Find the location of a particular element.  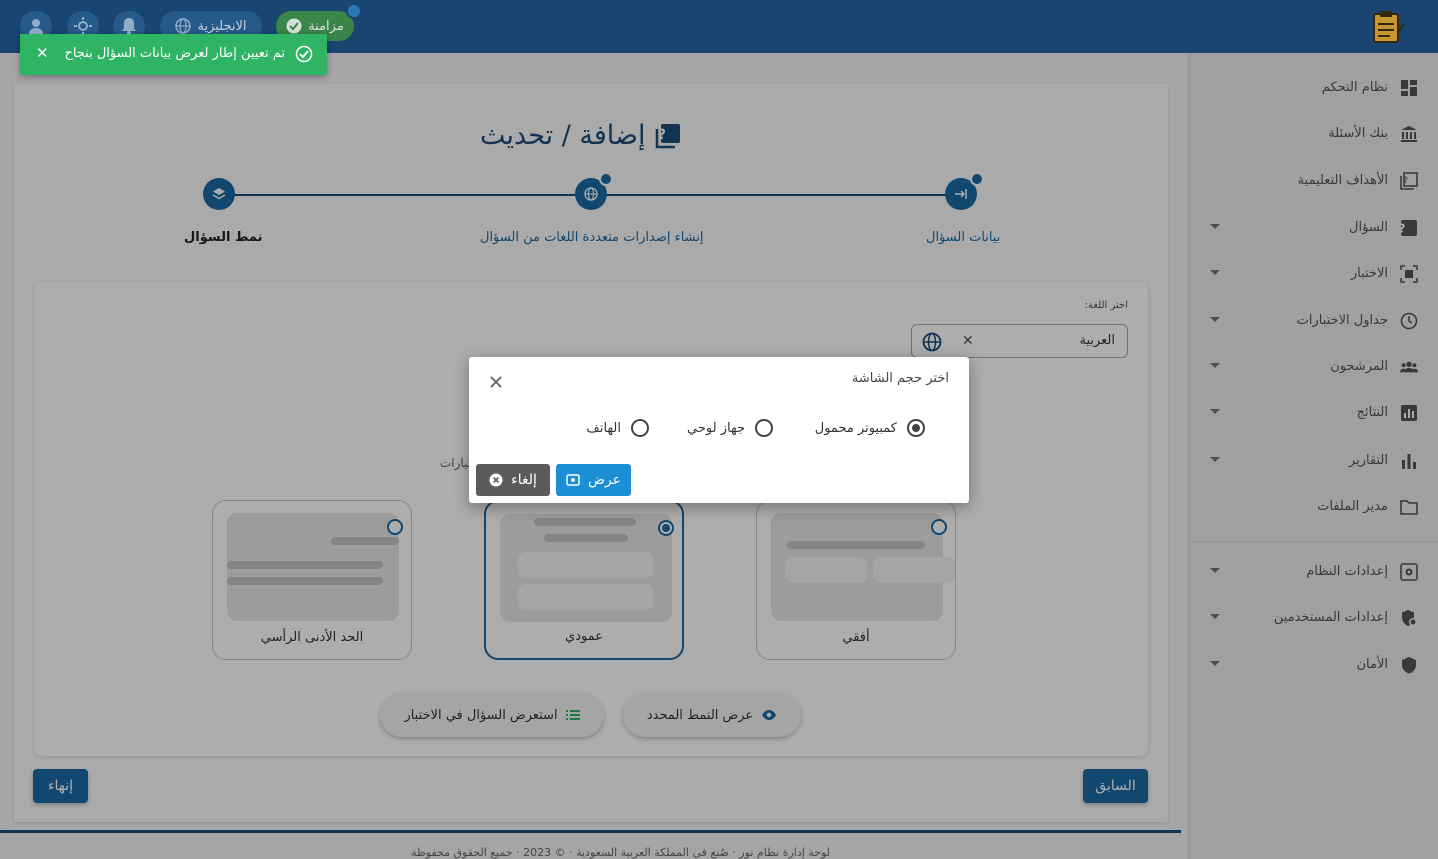

preview-icon is located at coordinates (573, 480).